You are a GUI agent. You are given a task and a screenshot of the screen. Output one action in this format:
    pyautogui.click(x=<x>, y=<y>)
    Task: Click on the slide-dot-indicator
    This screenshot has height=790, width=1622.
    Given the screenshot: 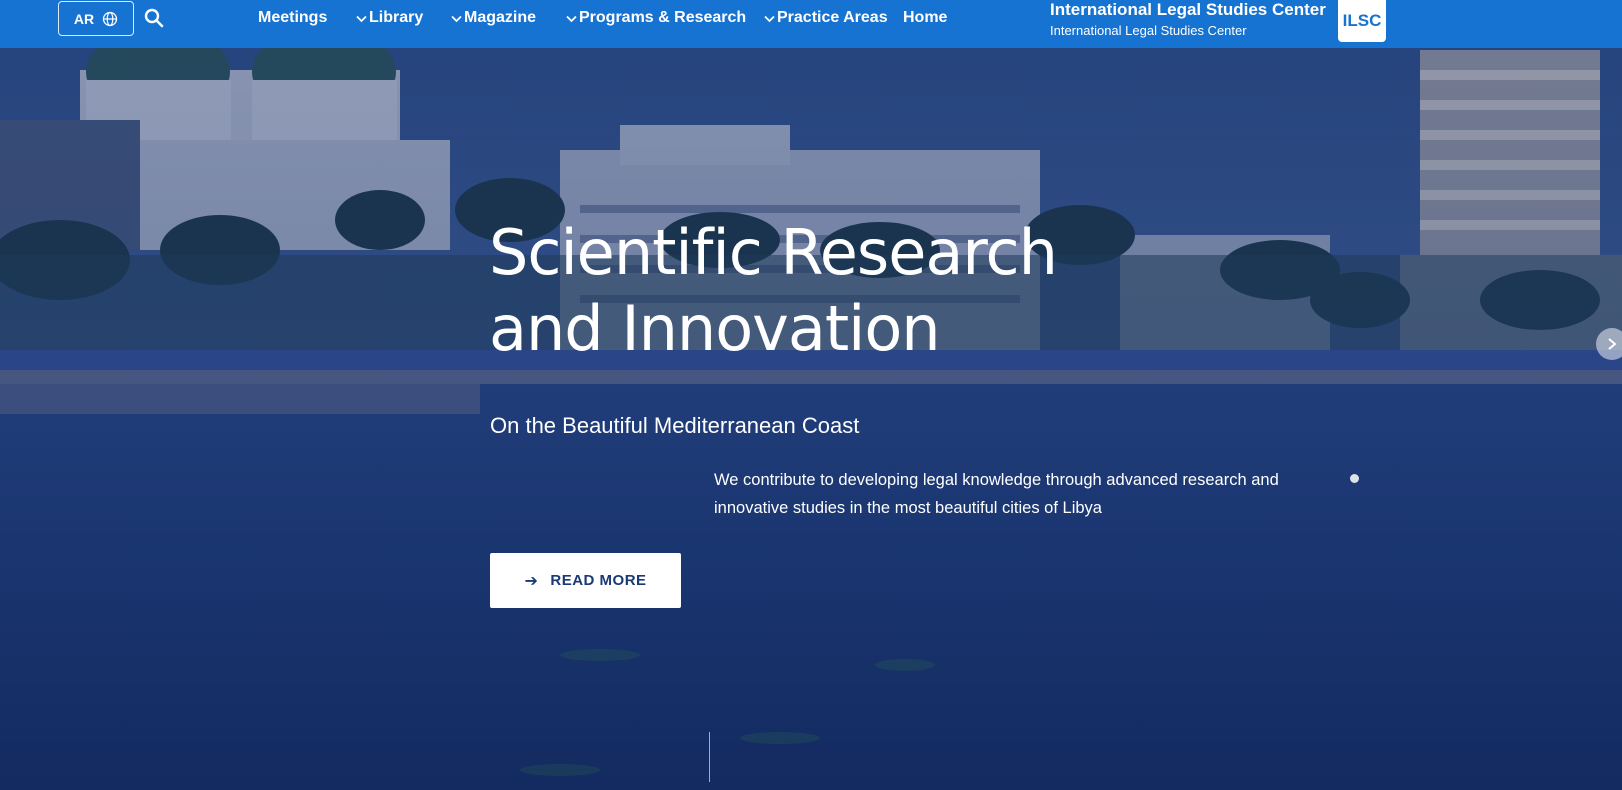 What is the action you would take?
    pyautogui.click(x=1354, y=478)
    